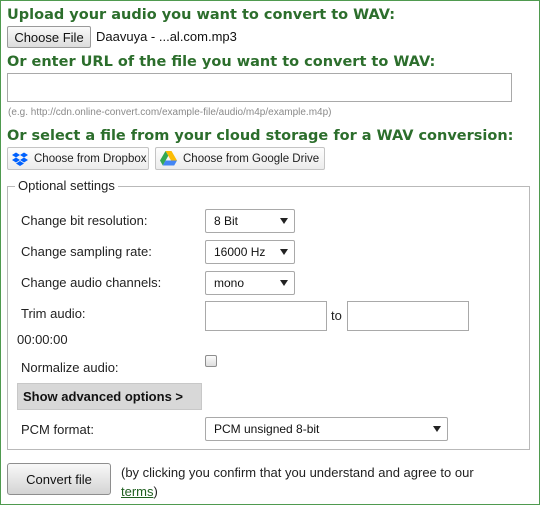  I want to click on bit-resolution-label: Change bit resolution:, so click(84, 220).